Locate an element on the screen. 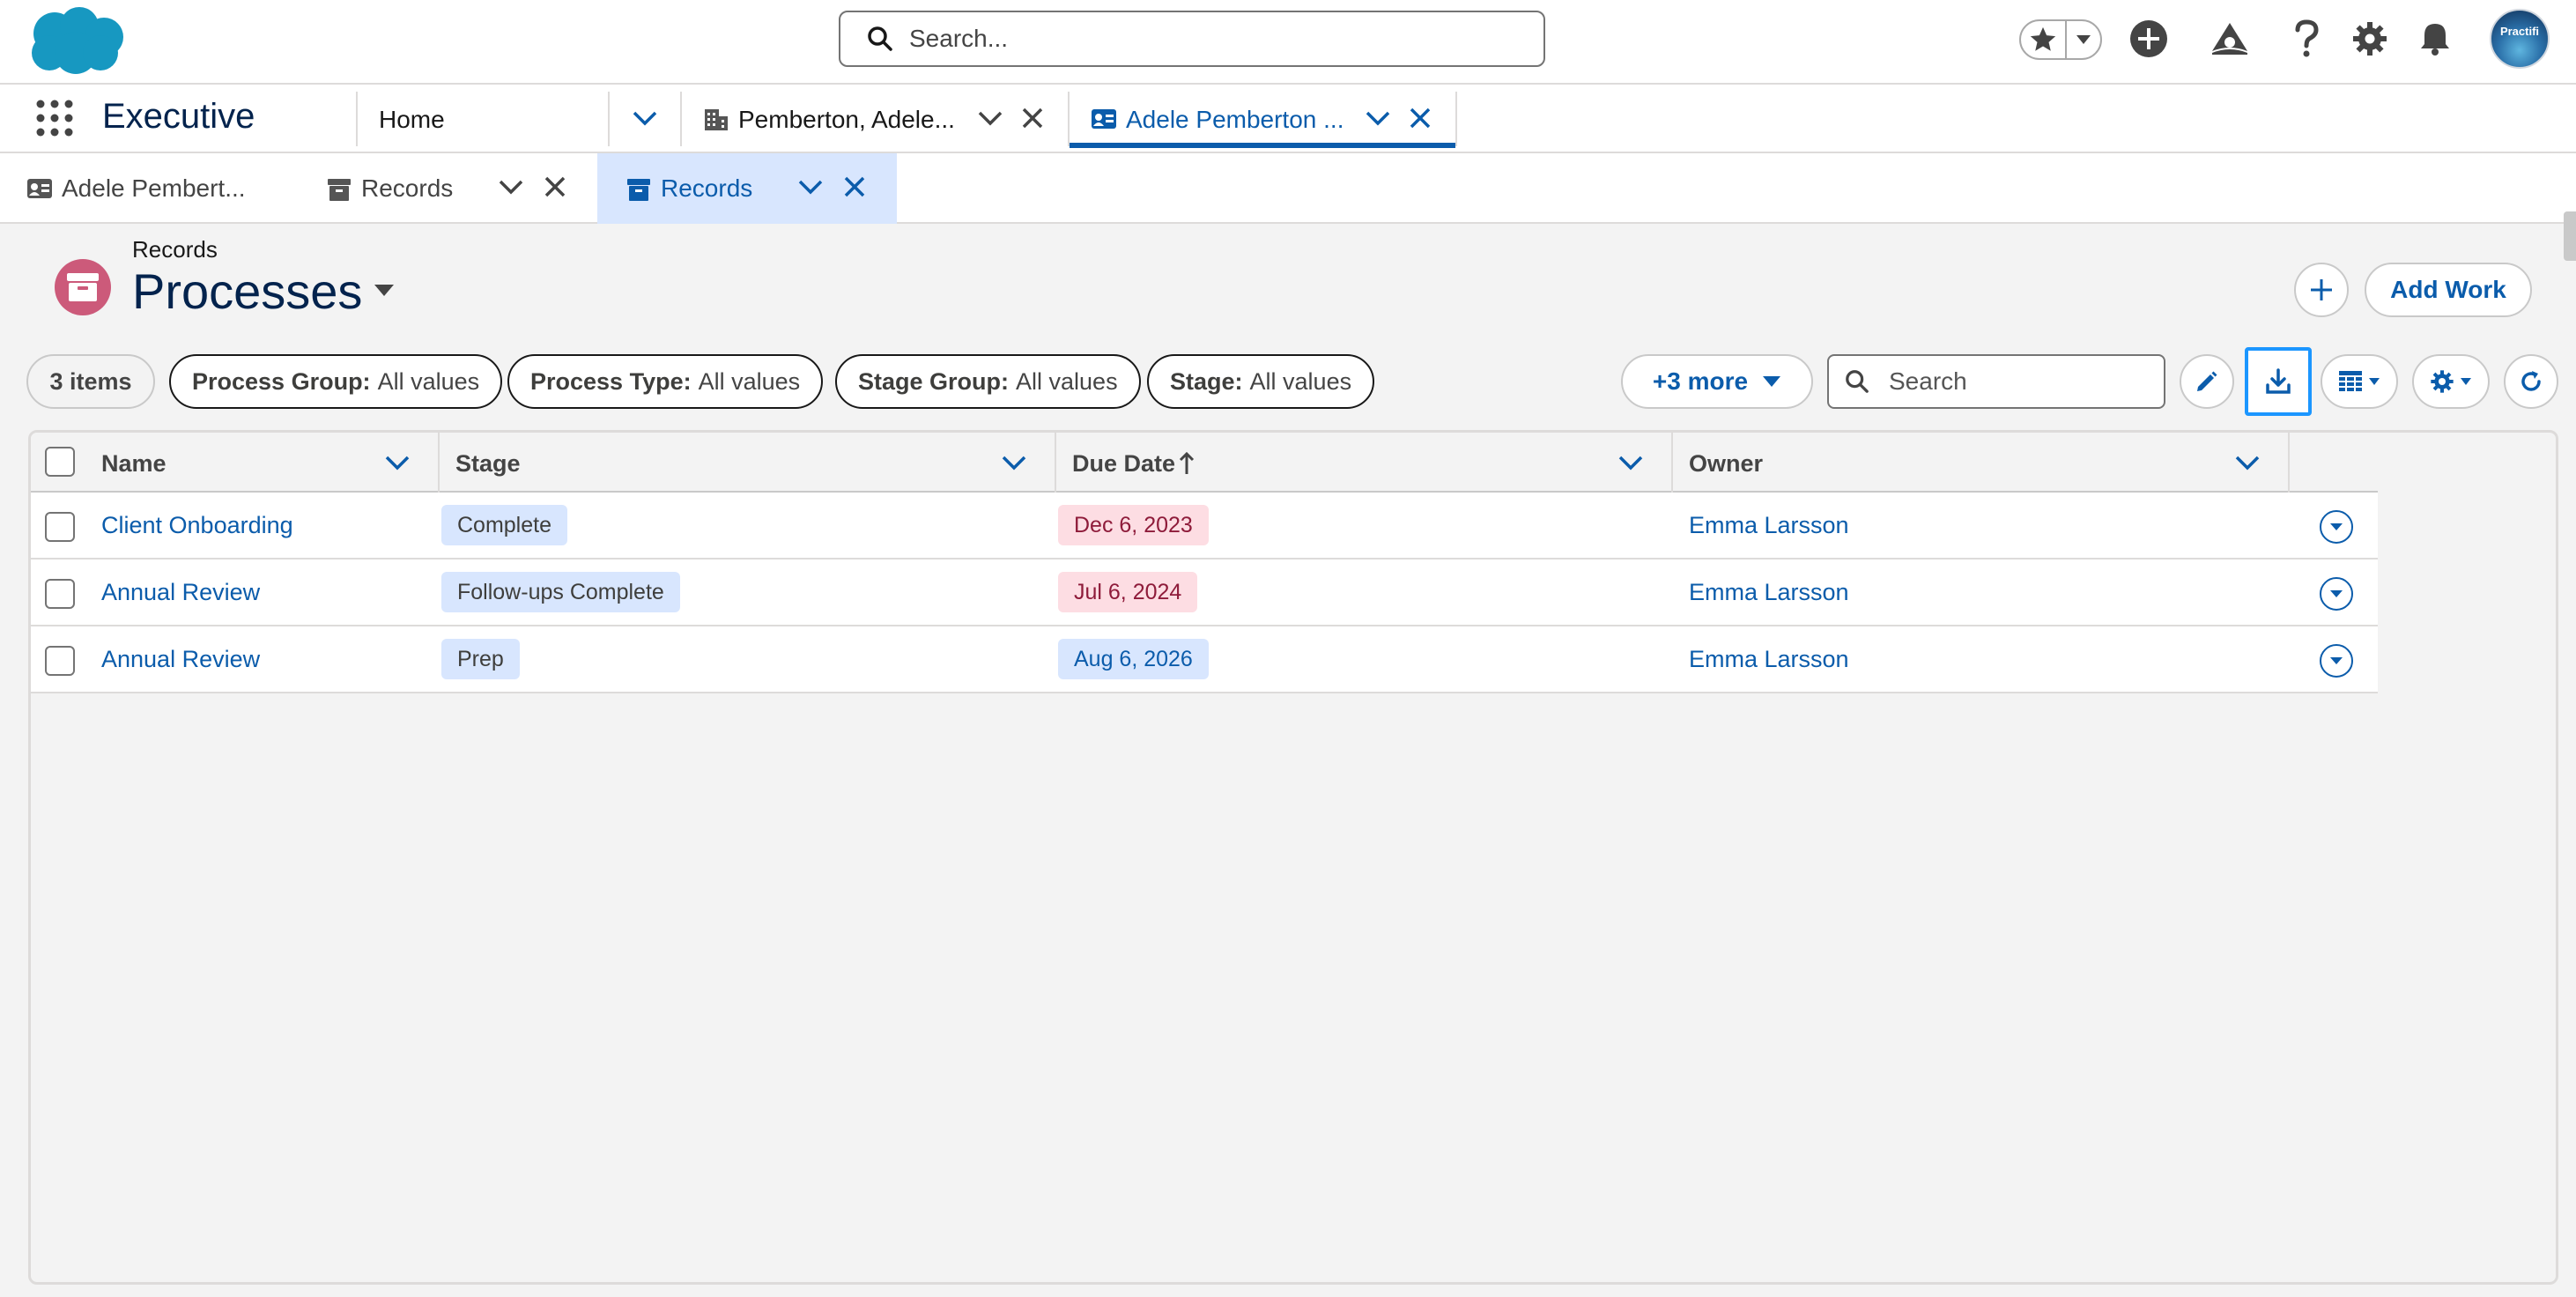  star-icon is located at coordinates (2043, 39).